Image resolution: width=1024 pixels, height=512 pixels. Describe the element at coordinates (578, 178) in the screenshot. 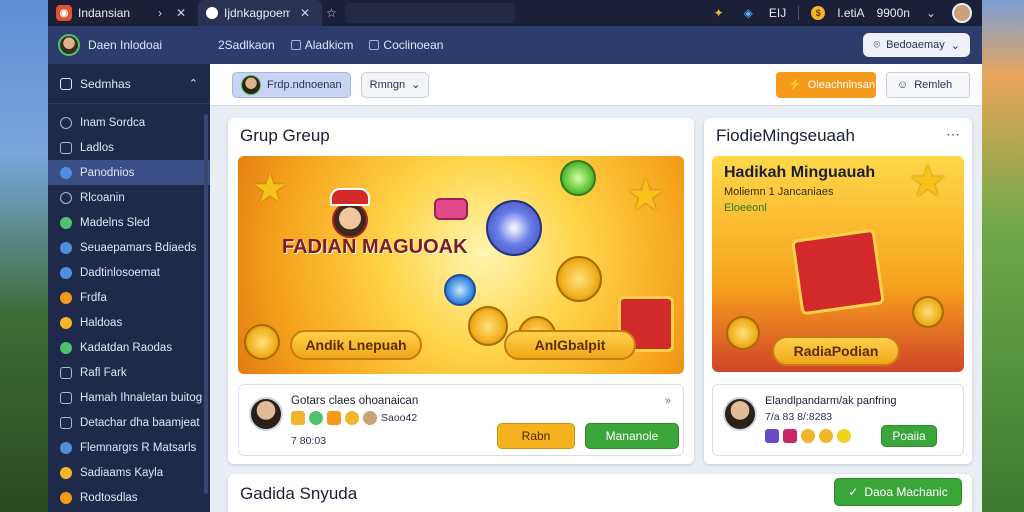

I see `gem-icon` at that location.